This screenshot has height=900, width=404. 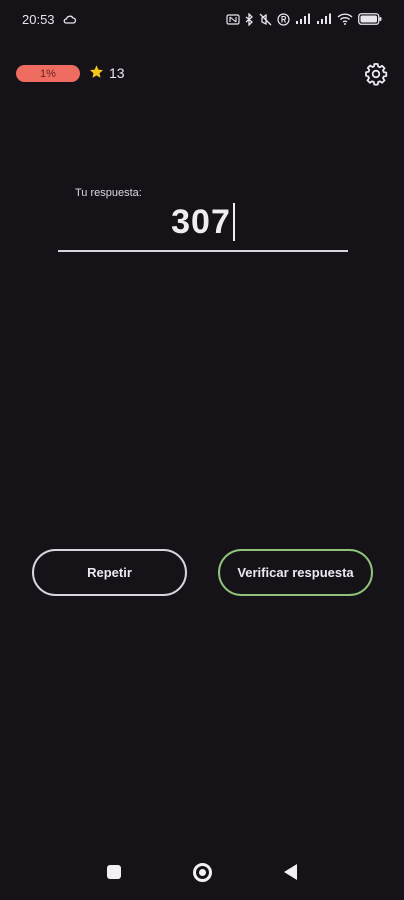 I want to click on progress-text: 1%, so click(x=48, y=73).